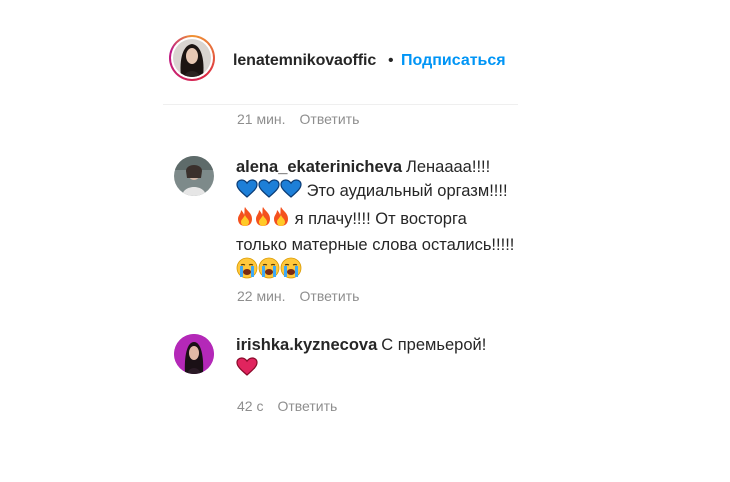  What do you see at coordinates (261, 296) in the screenshot?
I see `timestamp: 22 мин.` at bounding box center [261, 296].